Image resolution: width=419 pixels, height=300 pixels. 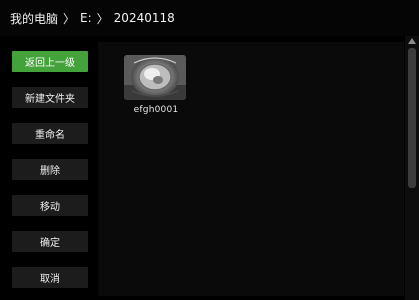 What do you see at coordinates (144, 18) in the screenshot?
I see `breadcrumb-folder: 20240118` at bounding box center [144, 18].